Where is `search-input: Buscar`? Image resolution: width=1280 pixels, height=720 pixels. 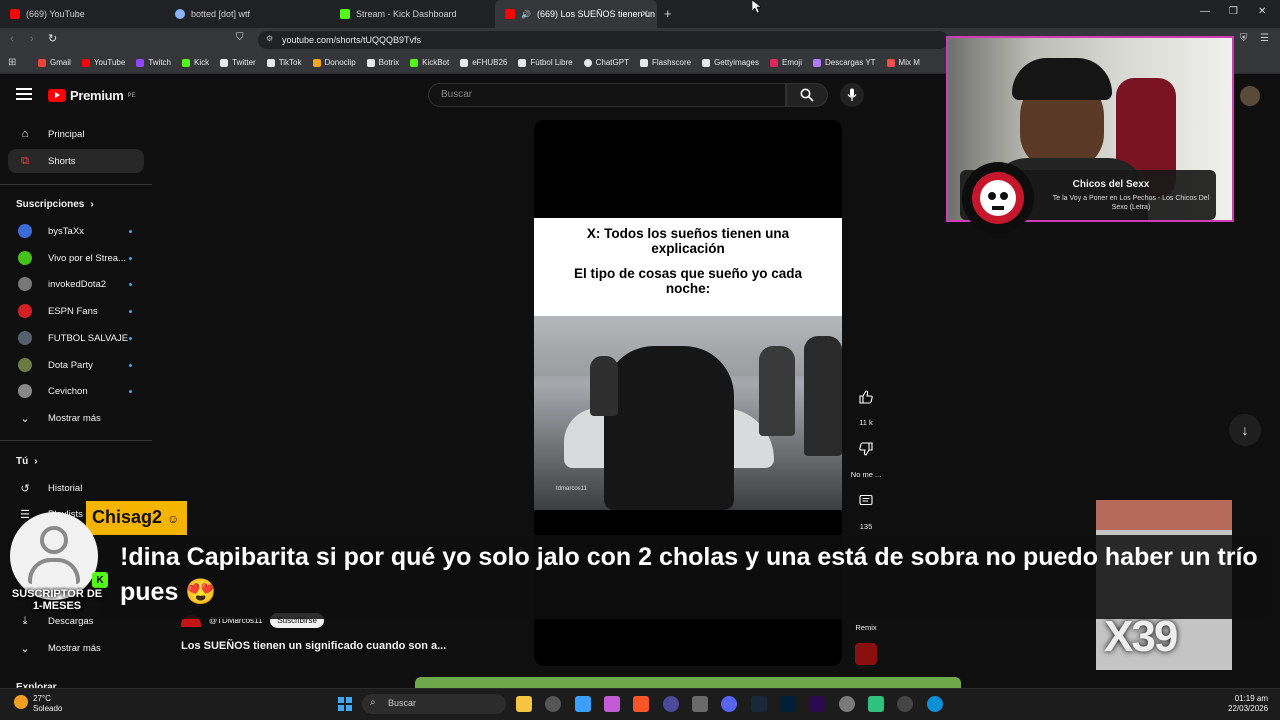
search-input: Buscar is located at coordinates (607, 95).